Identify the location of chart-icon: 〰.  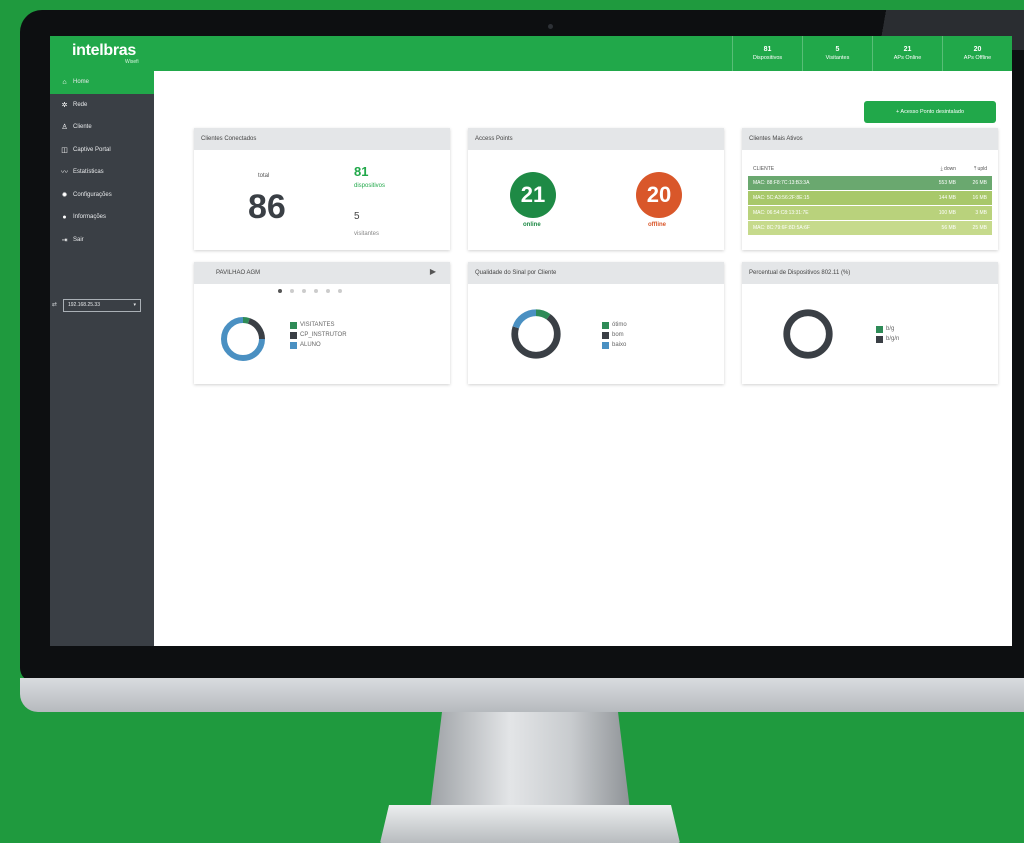
(64, 173).